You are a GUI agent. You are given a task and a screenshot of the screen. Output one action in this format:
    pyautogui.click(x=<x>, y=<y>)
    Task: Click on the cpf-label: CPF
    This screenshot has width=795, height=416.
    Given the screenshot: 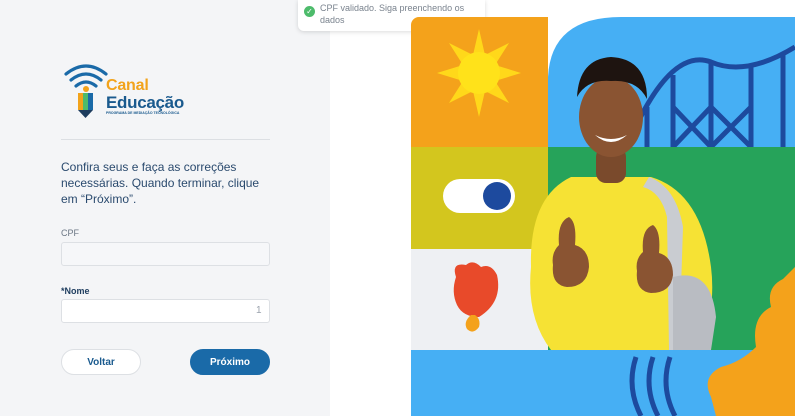 What is the action you would take?
    pyautogui.click(x=70, y=233)
    